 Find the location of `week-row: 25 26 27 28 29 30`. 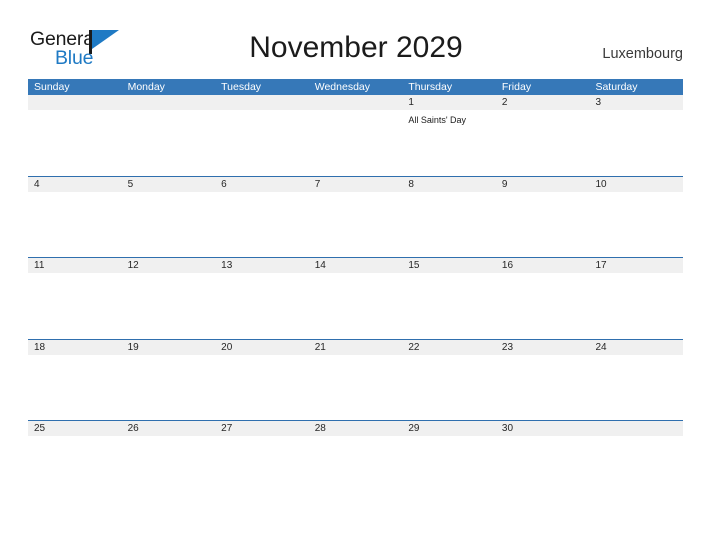

week-row: 25 26 27 28 29 30 is located at coordinates (355, 461).